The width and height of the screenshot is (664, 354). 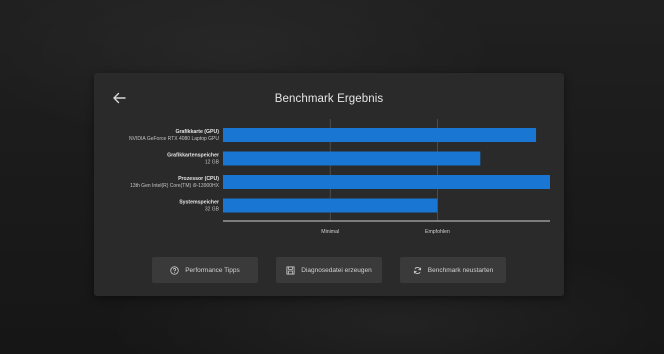 I want to click on category-sublabel-1: NVIDIA GeForce RTX 4080 Laptop GPU, so click(x=174, y=139).